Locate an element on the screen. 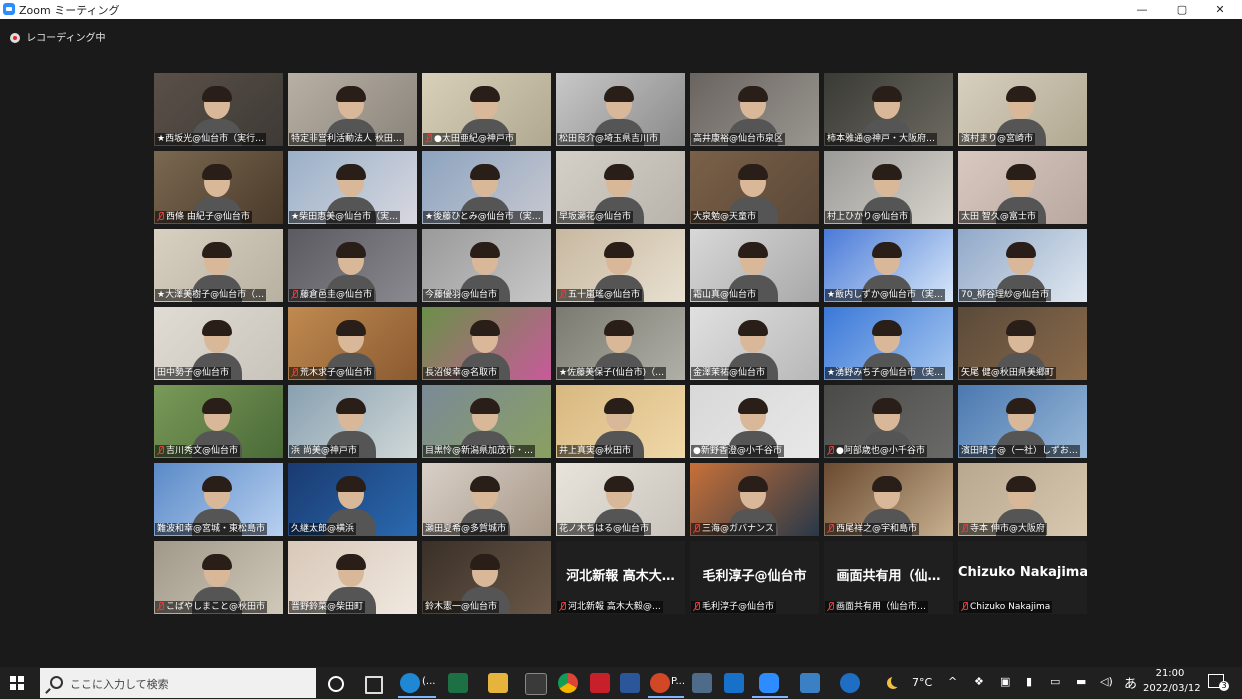 The width and height of the screenshot is (1242, 699). participant-tile: 矢尾 健@秋田県美郷町 is located at coordinates (1022, 343).